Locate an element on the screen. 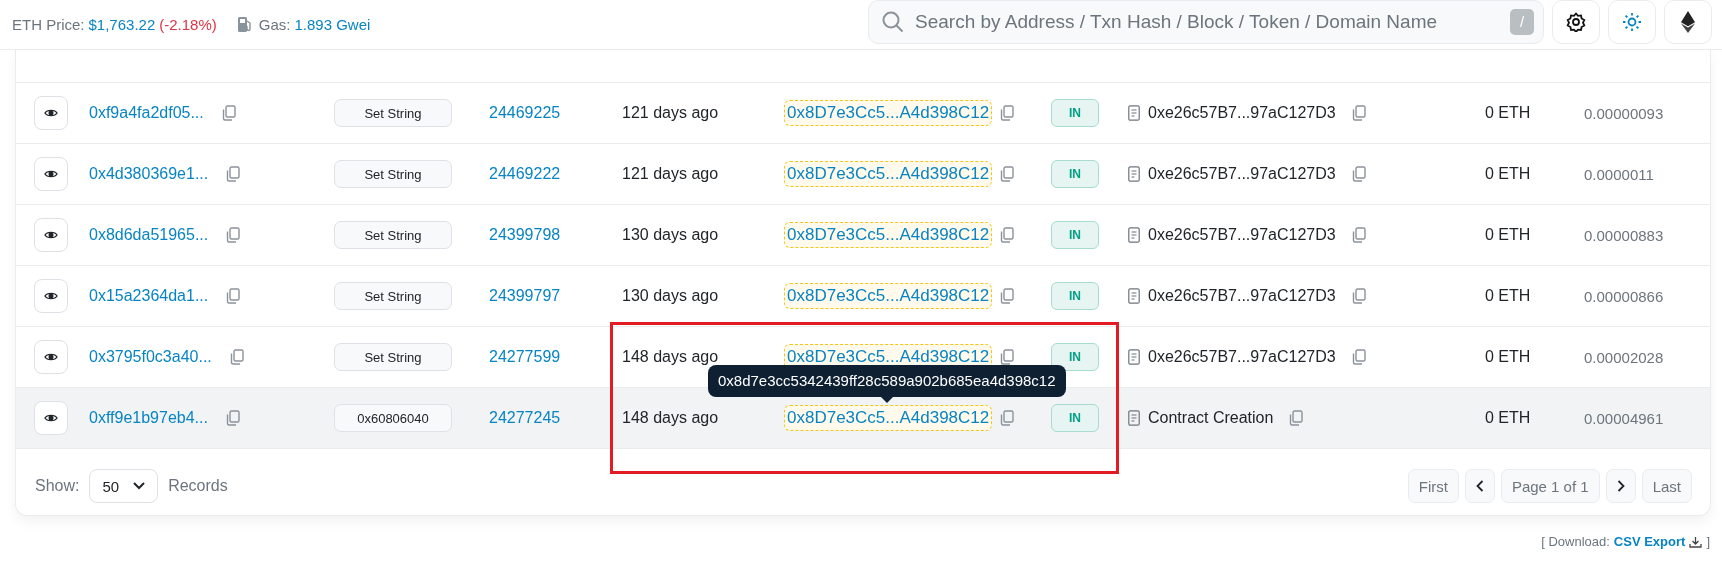 The height and width of the screenshot is (568, 1722). theme-button is located at coordinates (1632, 22).